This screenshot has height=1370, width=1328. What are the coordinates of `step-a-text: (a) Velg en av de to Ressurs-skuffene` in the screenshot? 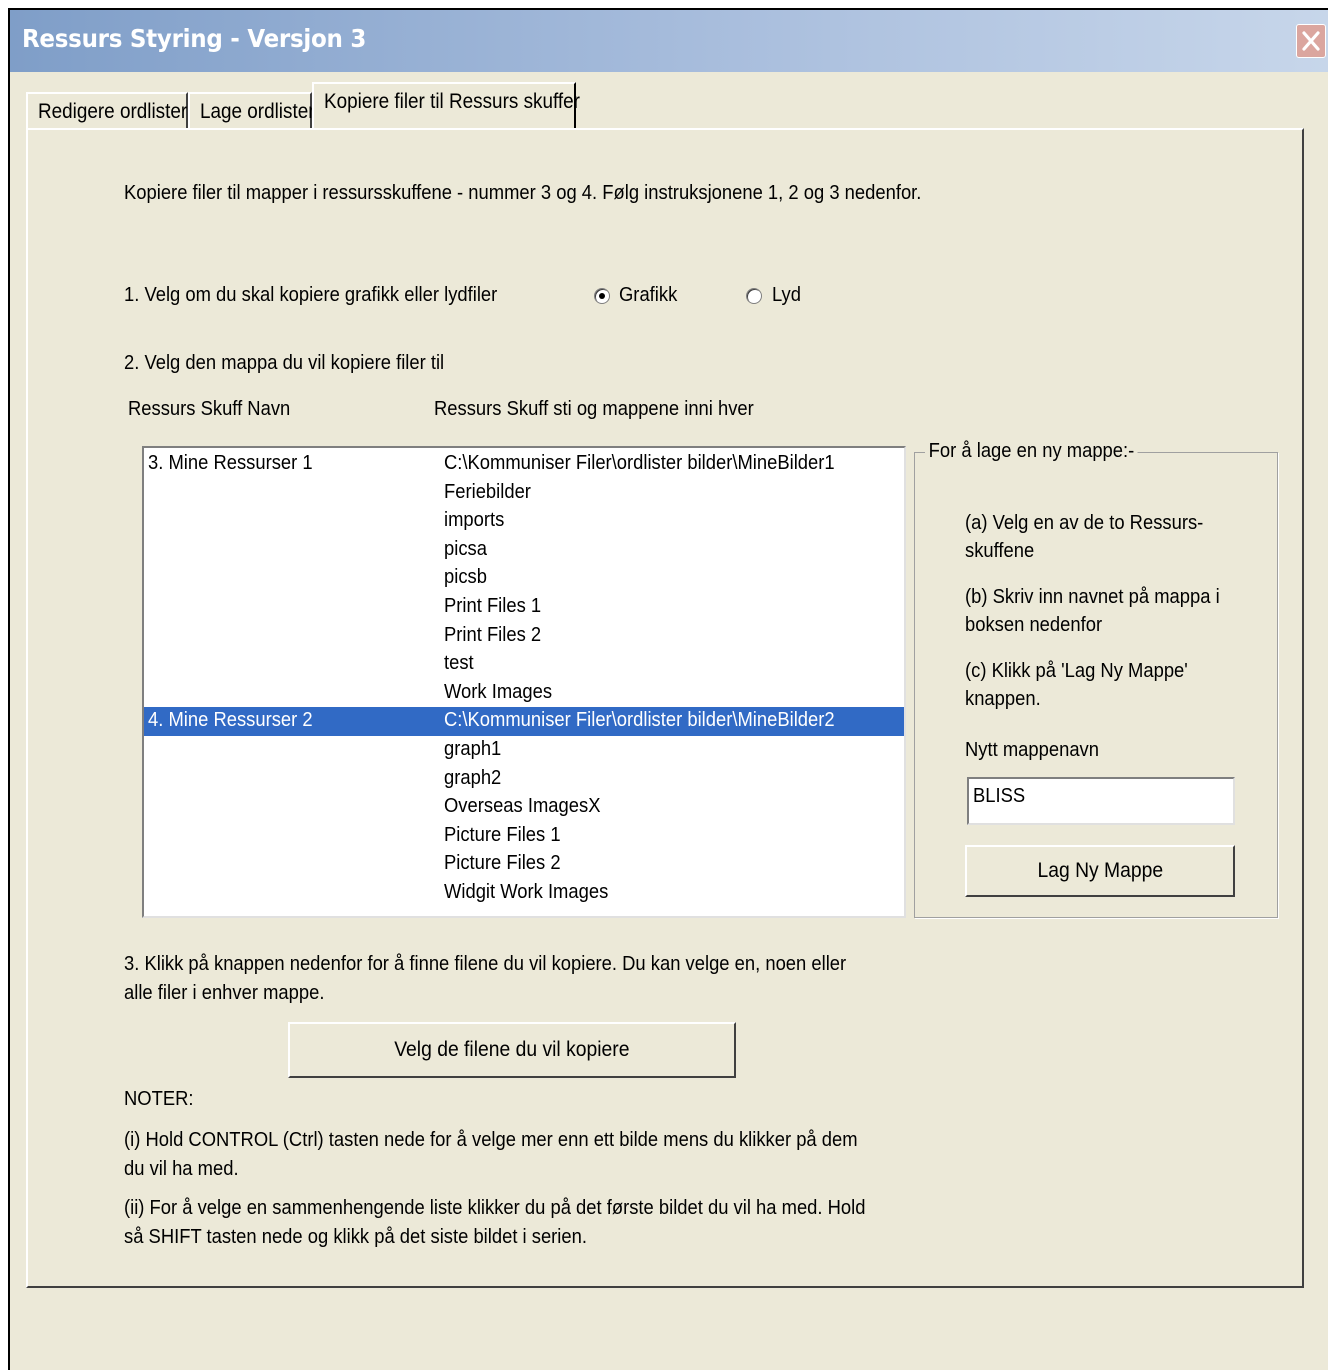 It's located at (1084, 537).